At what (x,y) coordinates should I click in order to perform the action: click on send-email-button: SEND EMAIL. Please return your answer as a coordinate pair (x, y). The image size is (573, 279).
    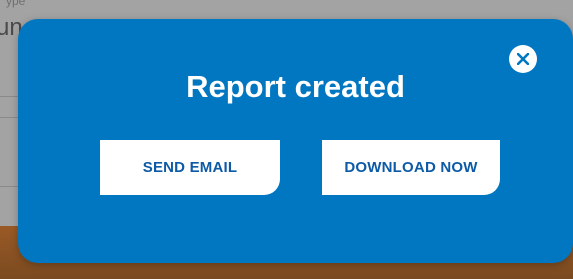
    Looking at the image, I should click on (190, 167).